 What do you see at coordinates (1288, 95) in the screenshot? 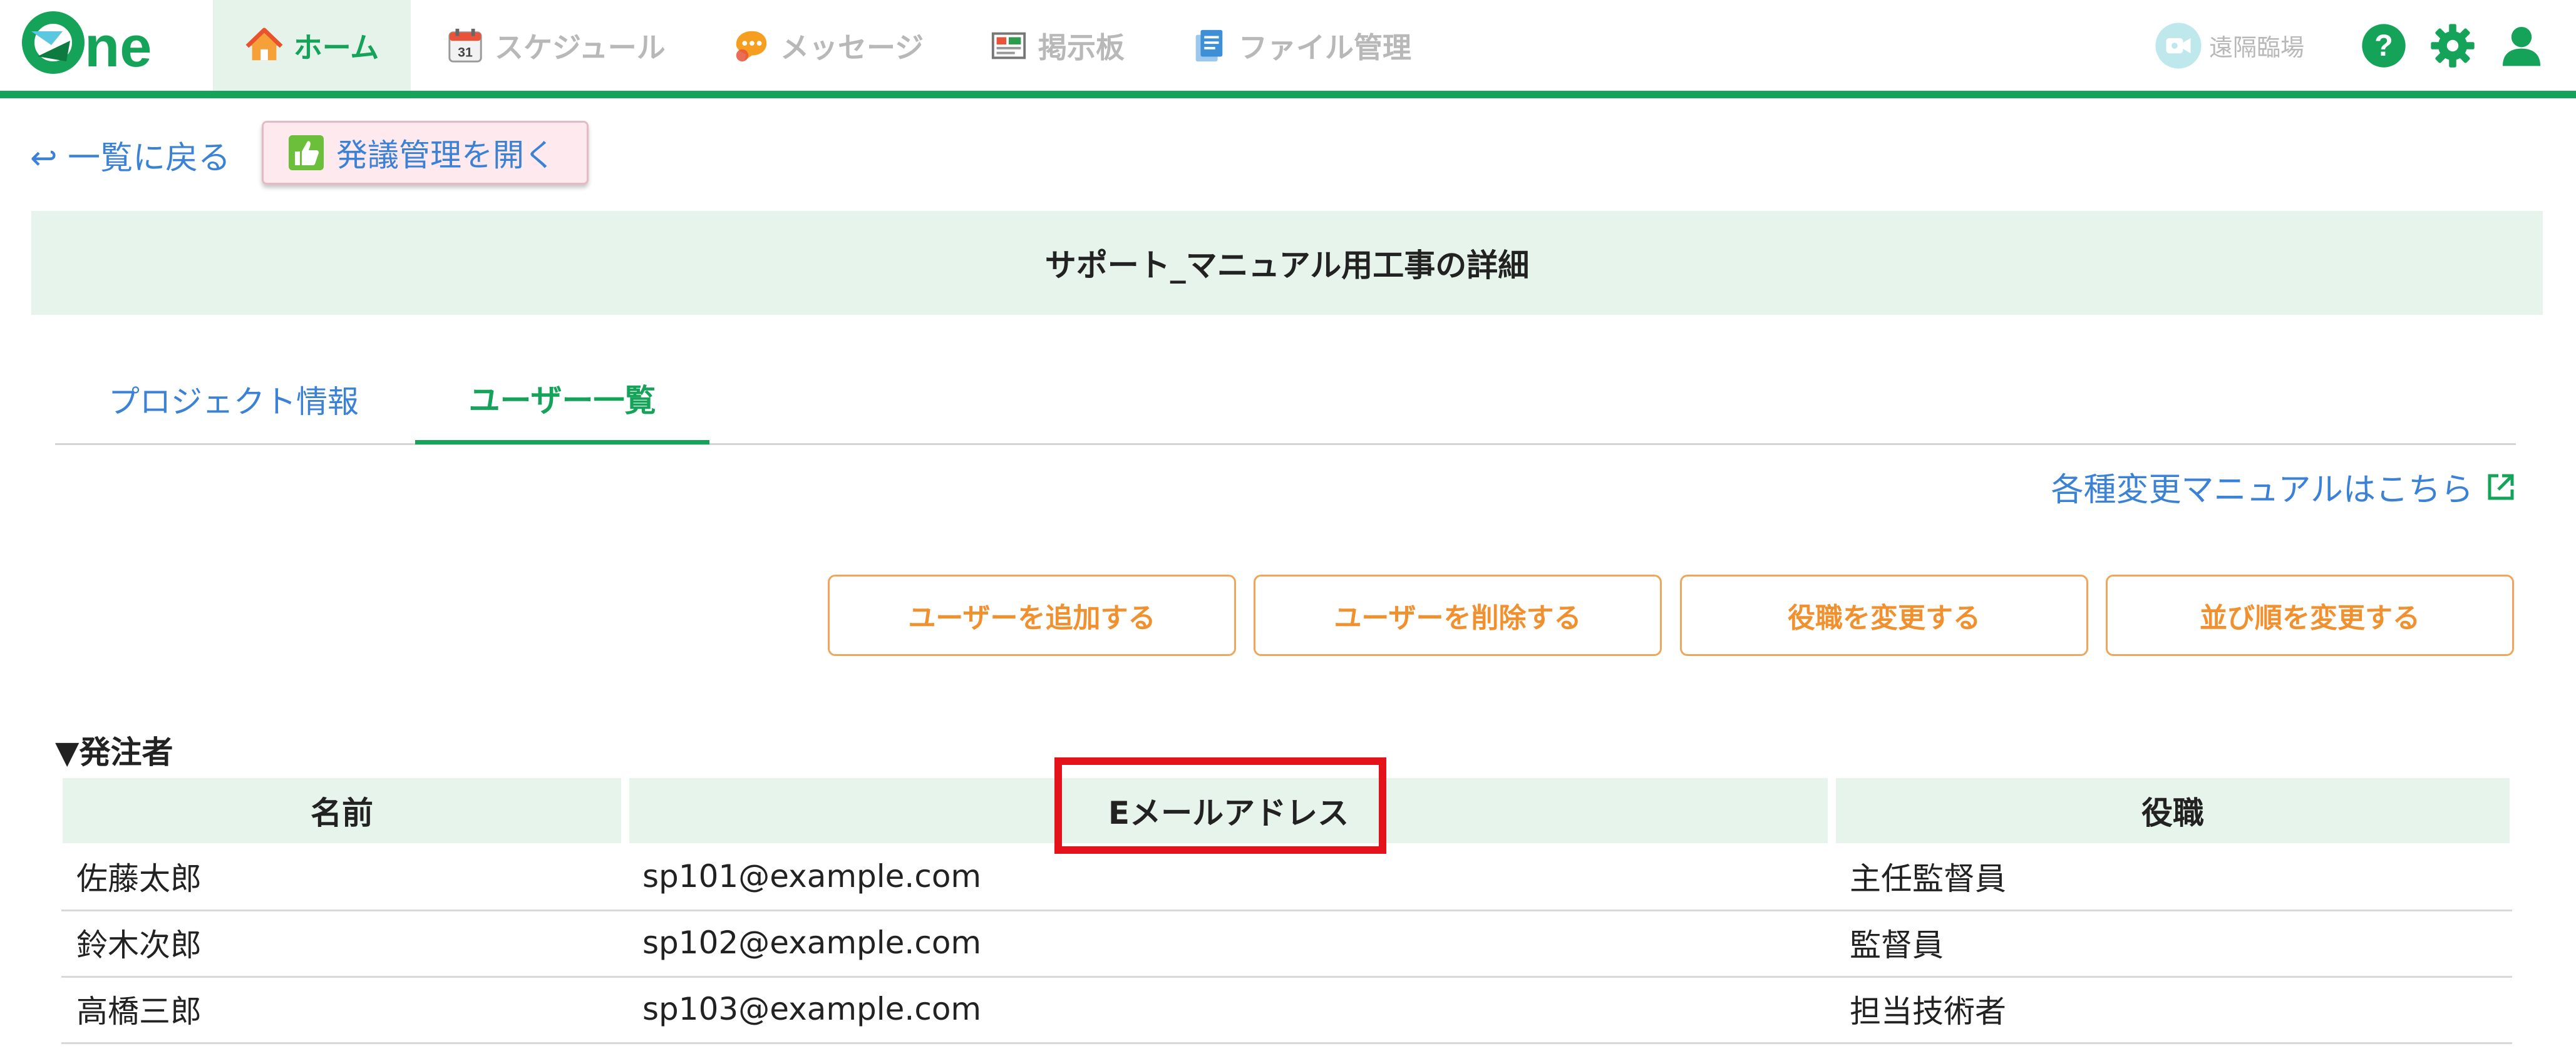
I see `header-accent-bar` at bounding box center [1288, 95].